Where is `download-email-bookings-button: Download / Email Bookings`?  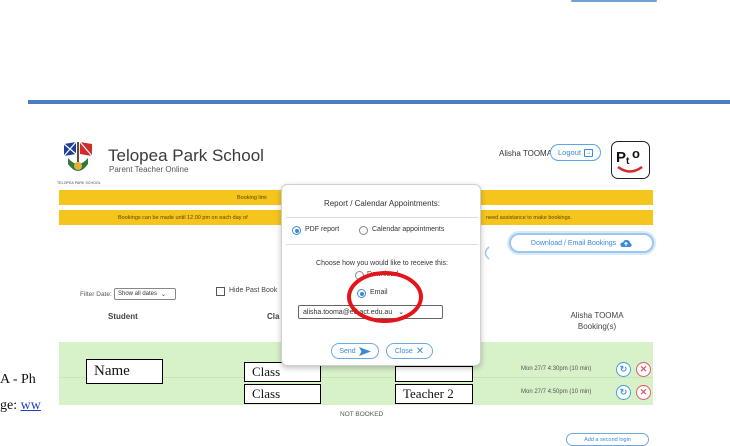 download-email-bookings-button: Download / Email Bookings is located at coordinates (581, 243).